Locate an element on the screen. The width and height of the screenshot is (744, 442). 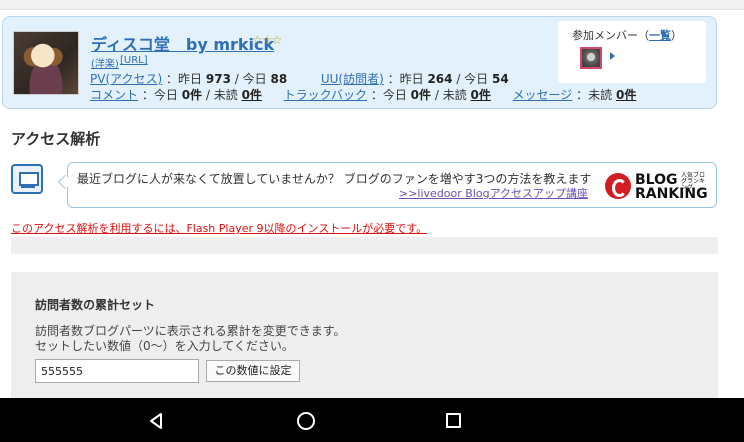
member-next-icon is located at coordinates (612, 56).